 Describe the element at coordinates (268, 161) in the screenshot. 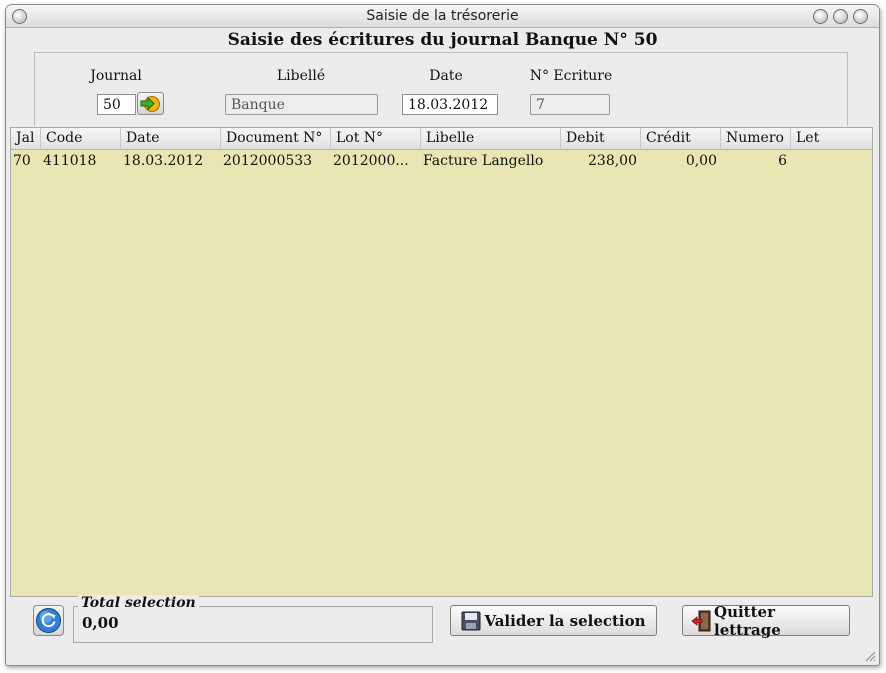

I see `cell-document: 2012000533` at that location.